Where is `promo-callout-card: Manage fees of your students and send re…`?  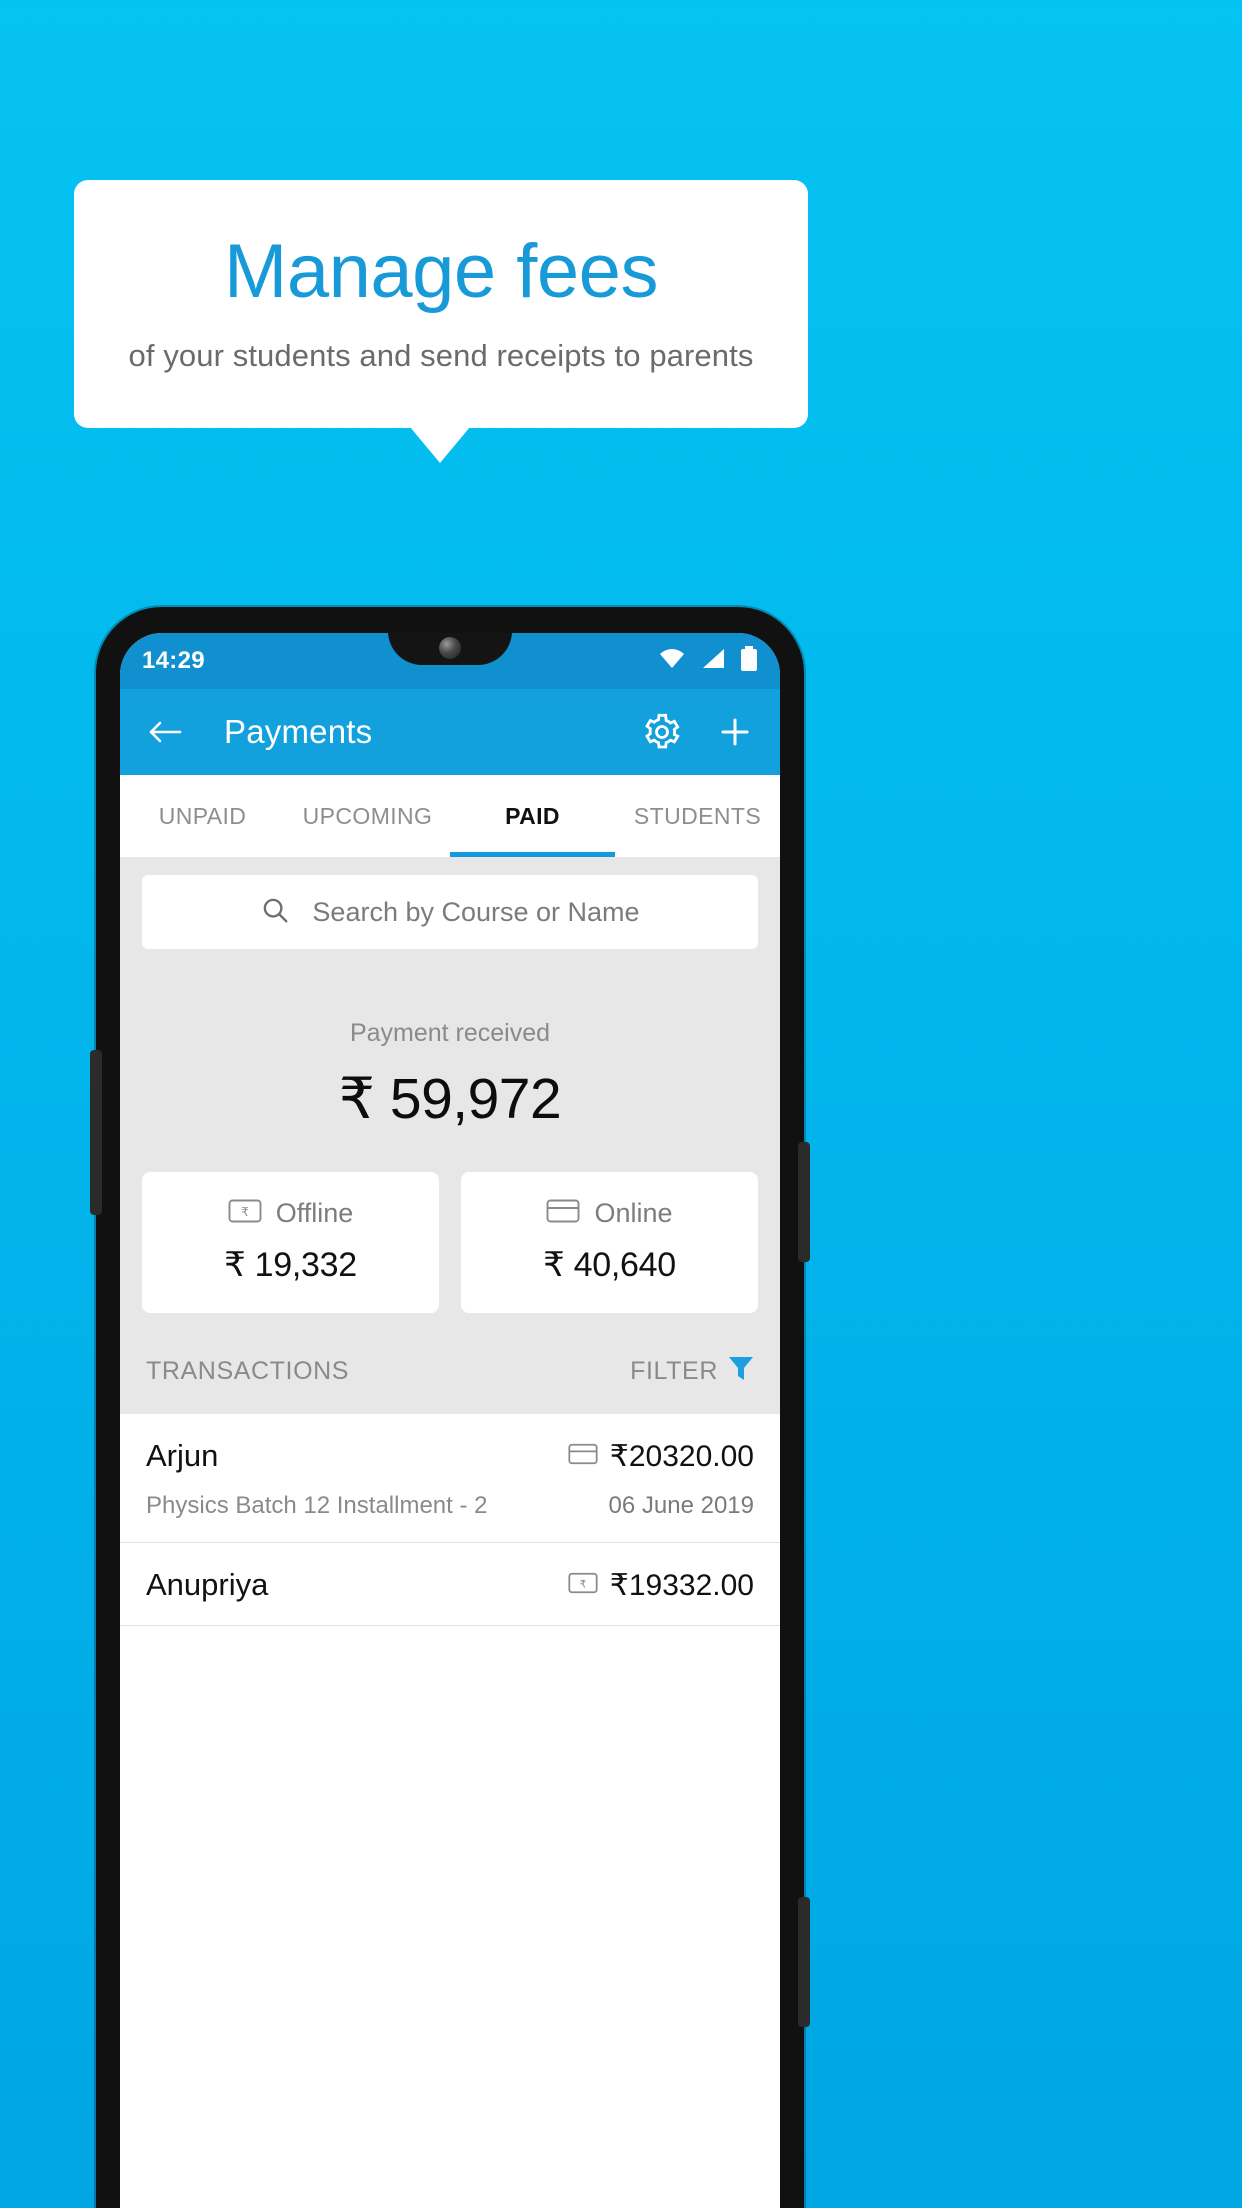 promo-callout-card: Manage fees of your students and send re… is located at coordinates (441, 304).